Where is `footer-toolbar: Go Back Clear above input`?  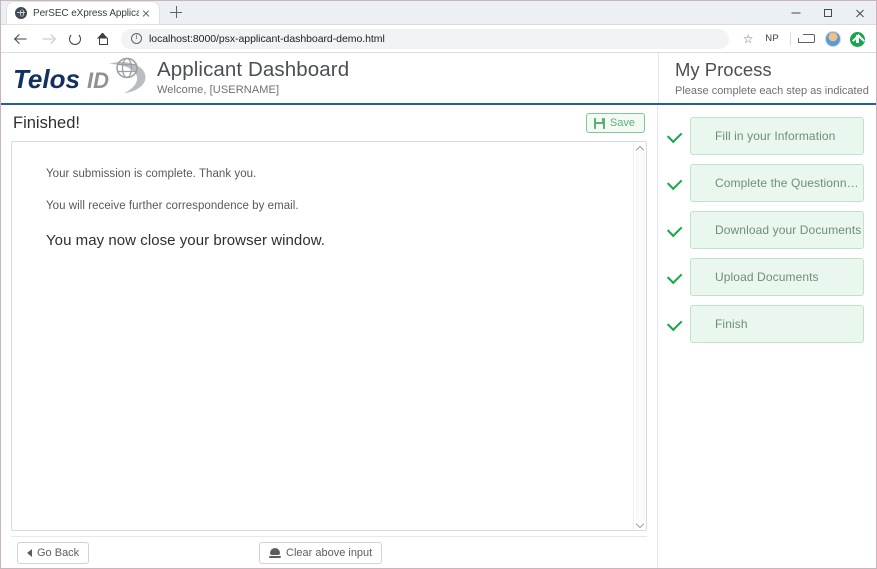 footer-toolbar: Go Back Clear above input is located at coordinates (329, 552).